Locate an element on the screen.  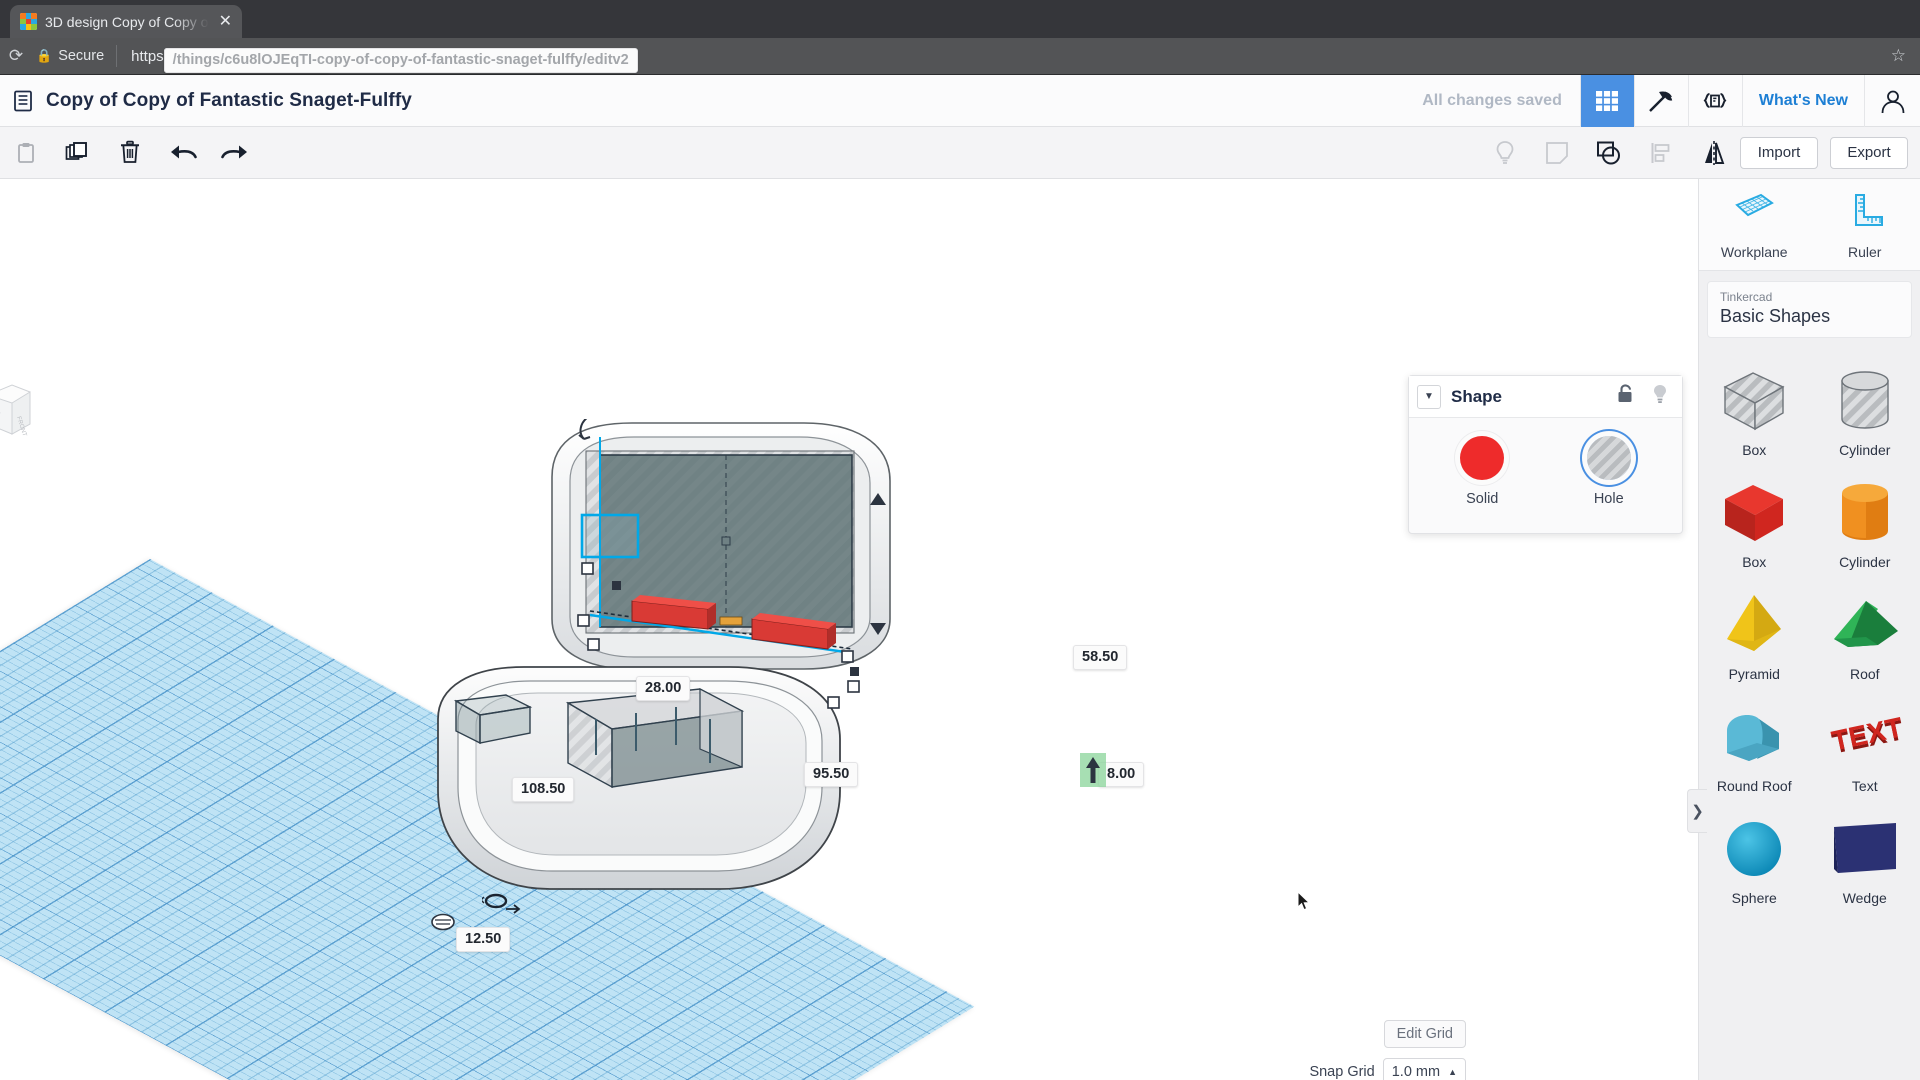
mirror-icon is located at coordinates (1714, 153).